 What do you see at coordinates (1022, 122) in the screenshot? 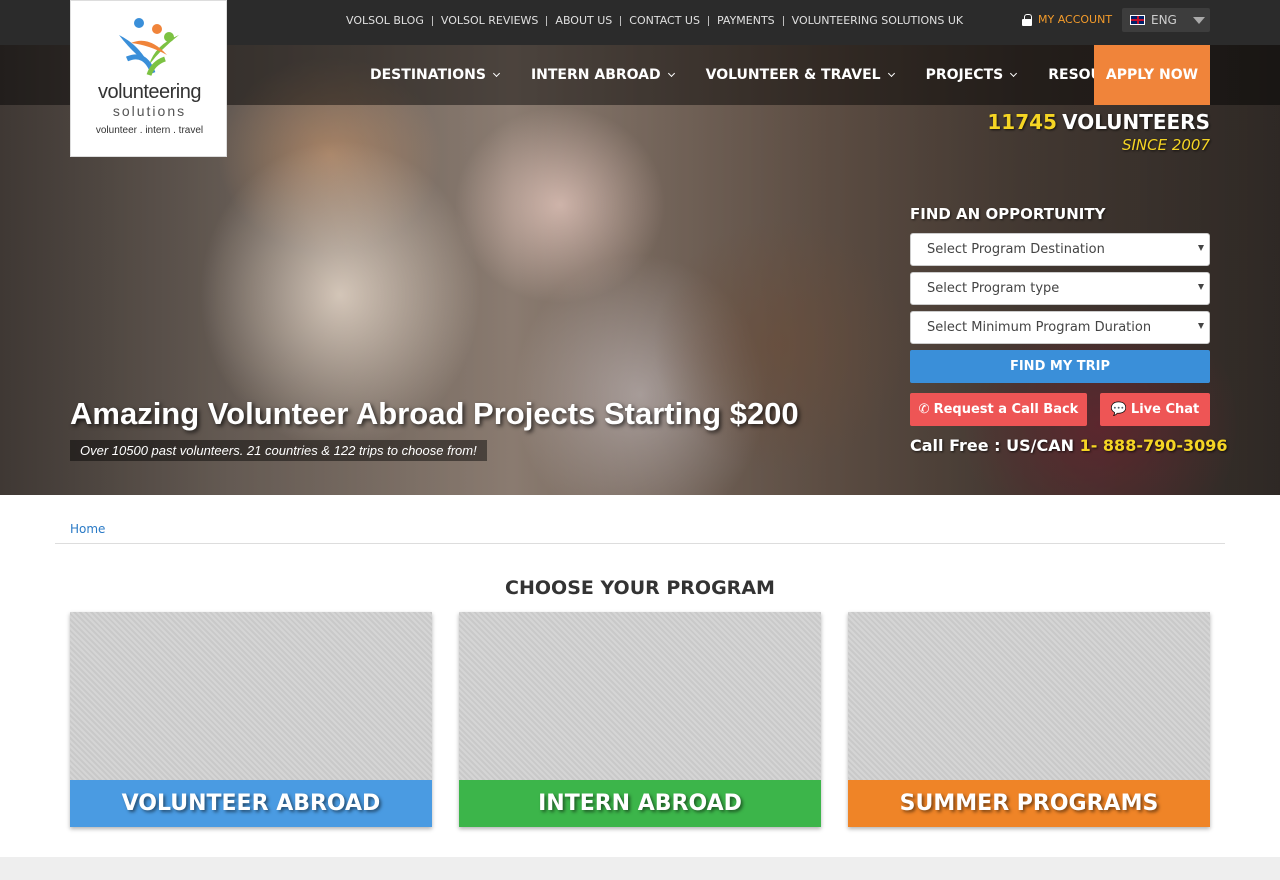
I see `volunteer-count: 11745` at bounding box center [1022, 122].